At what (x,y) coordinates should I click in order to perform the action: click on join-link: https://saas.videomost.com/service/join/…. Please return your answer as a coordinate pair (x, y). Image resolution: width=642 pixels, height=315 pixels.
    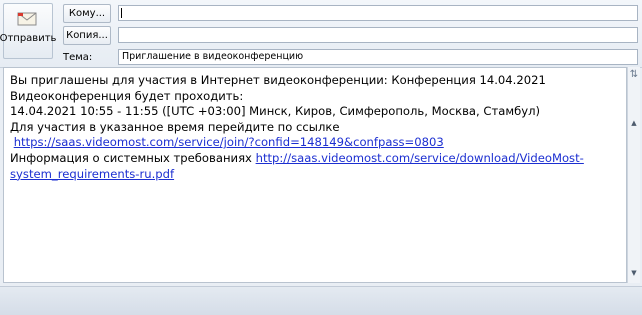
    Looking at the image, I should click on (229, 142).